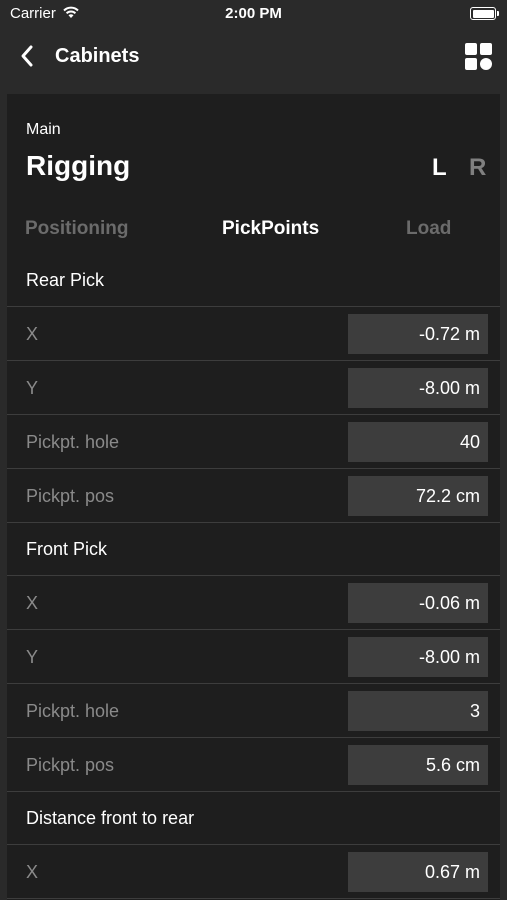 The height and width of the screenshot is (900, 507). Describe the element at coordinates (253, 818) in the screenshot. I see `section-header-distance: Distance front to rear` at that location.